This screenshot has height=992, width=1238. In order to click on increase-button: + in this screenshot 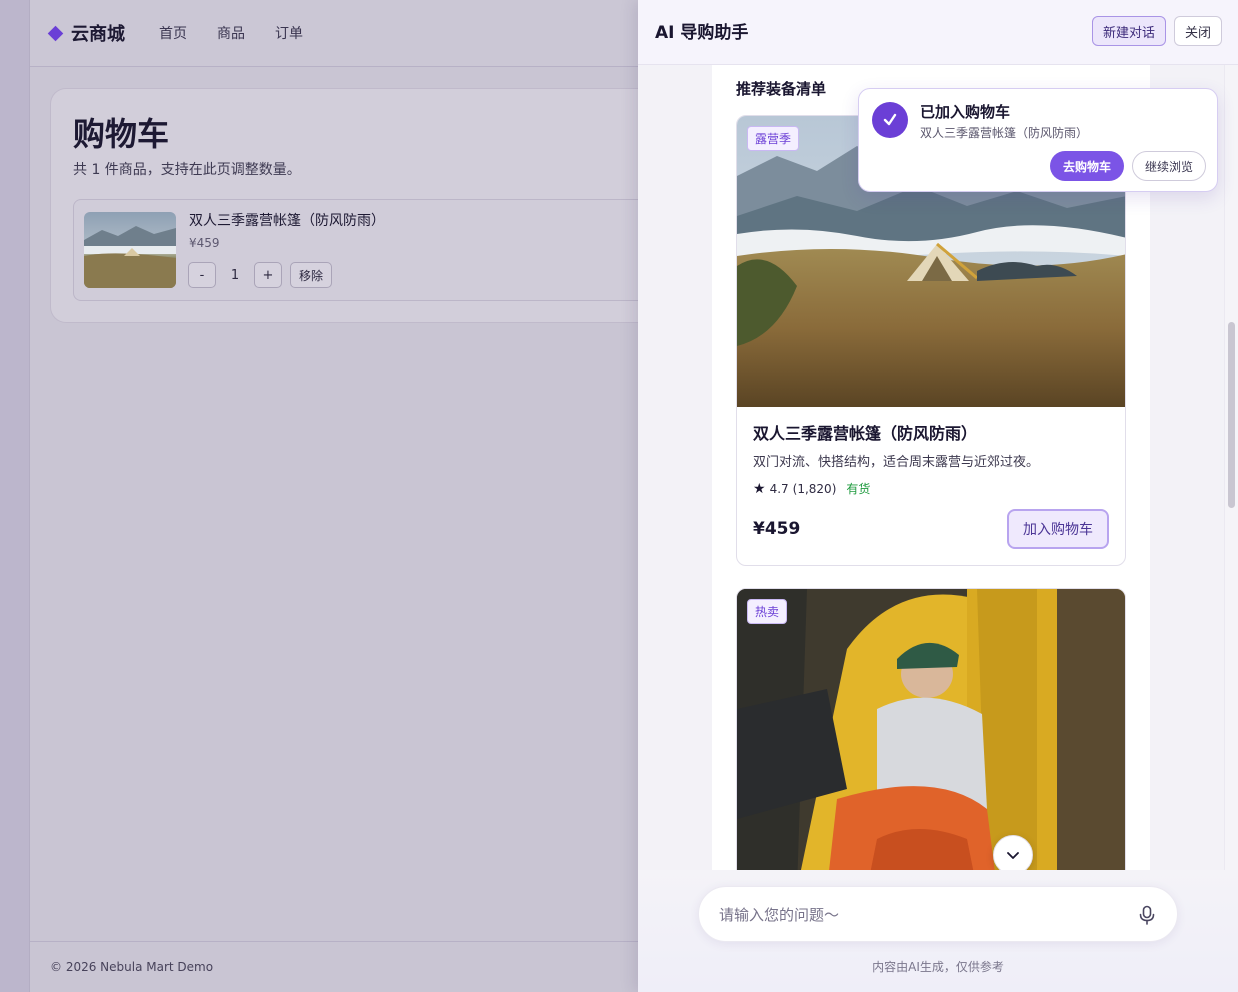, I will do `click(268, 275)`.